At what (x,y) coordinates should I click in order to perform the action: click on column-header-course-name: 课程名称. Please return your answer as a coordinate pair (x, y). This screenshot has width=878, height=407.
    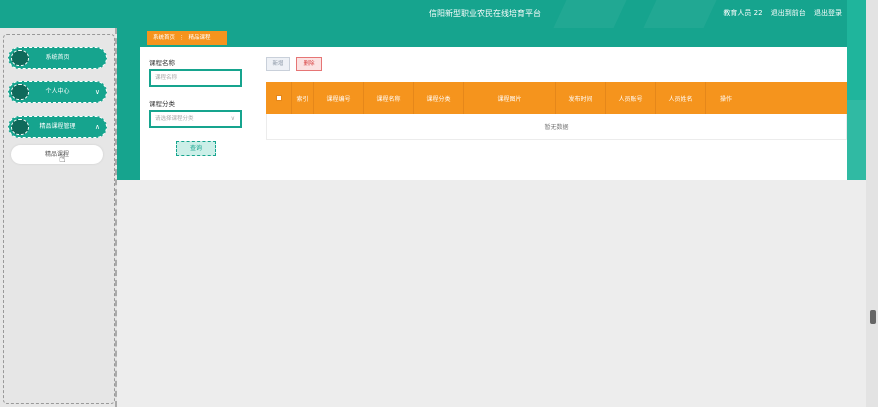
    Looking at the image, I should click on (389, 98).